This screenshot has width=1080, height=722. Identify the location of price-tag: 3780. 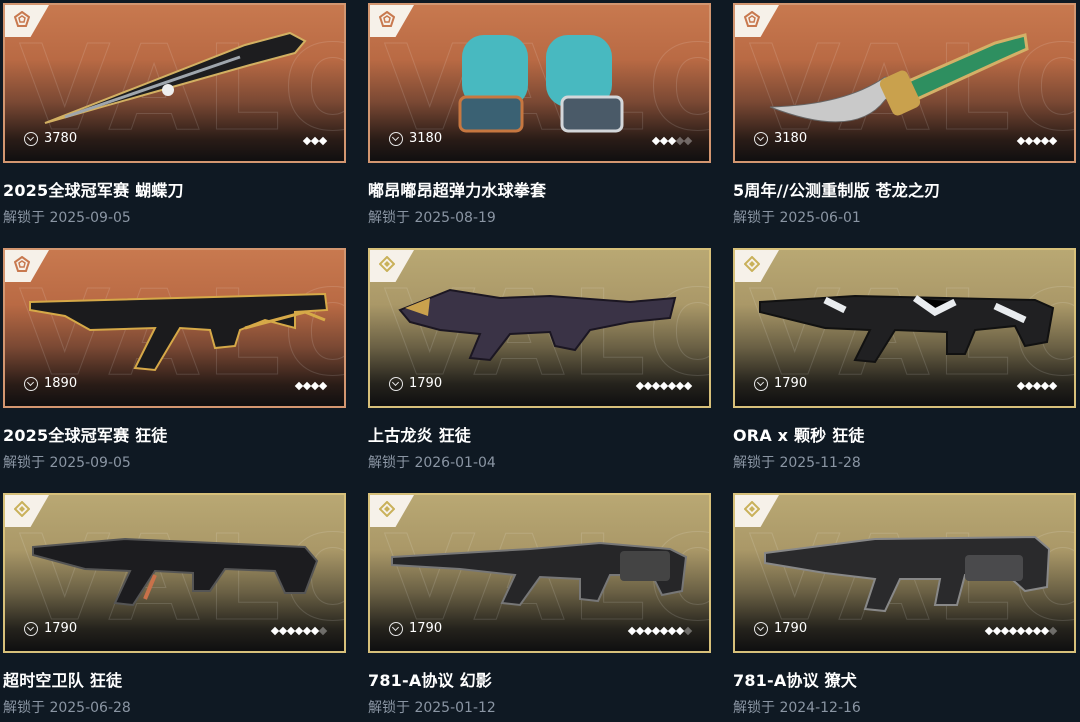
(50, 138).